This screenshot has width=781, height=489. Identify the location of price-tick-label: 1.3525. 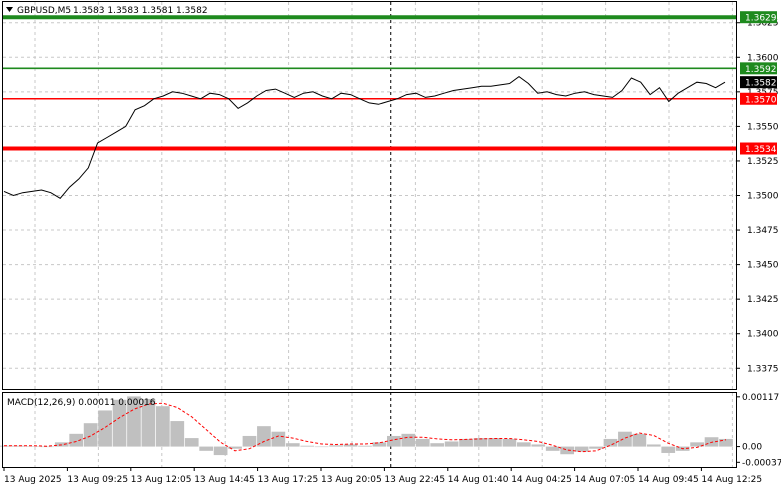
(763, 162).